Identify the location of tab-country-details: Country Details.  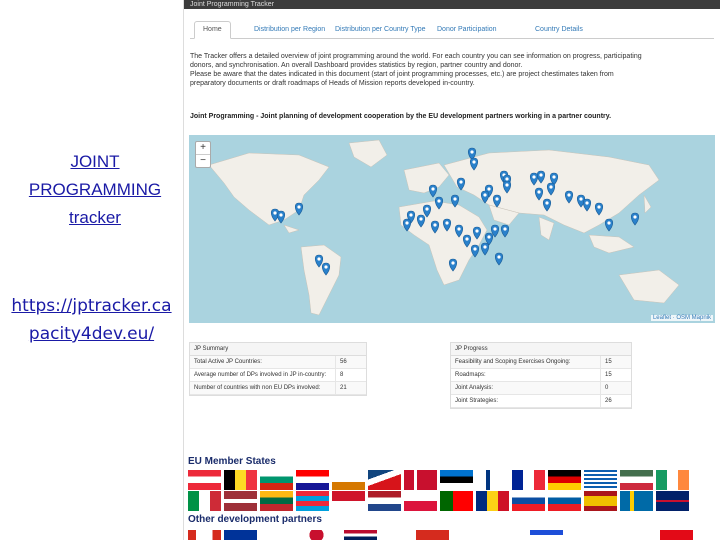
(559, 30).